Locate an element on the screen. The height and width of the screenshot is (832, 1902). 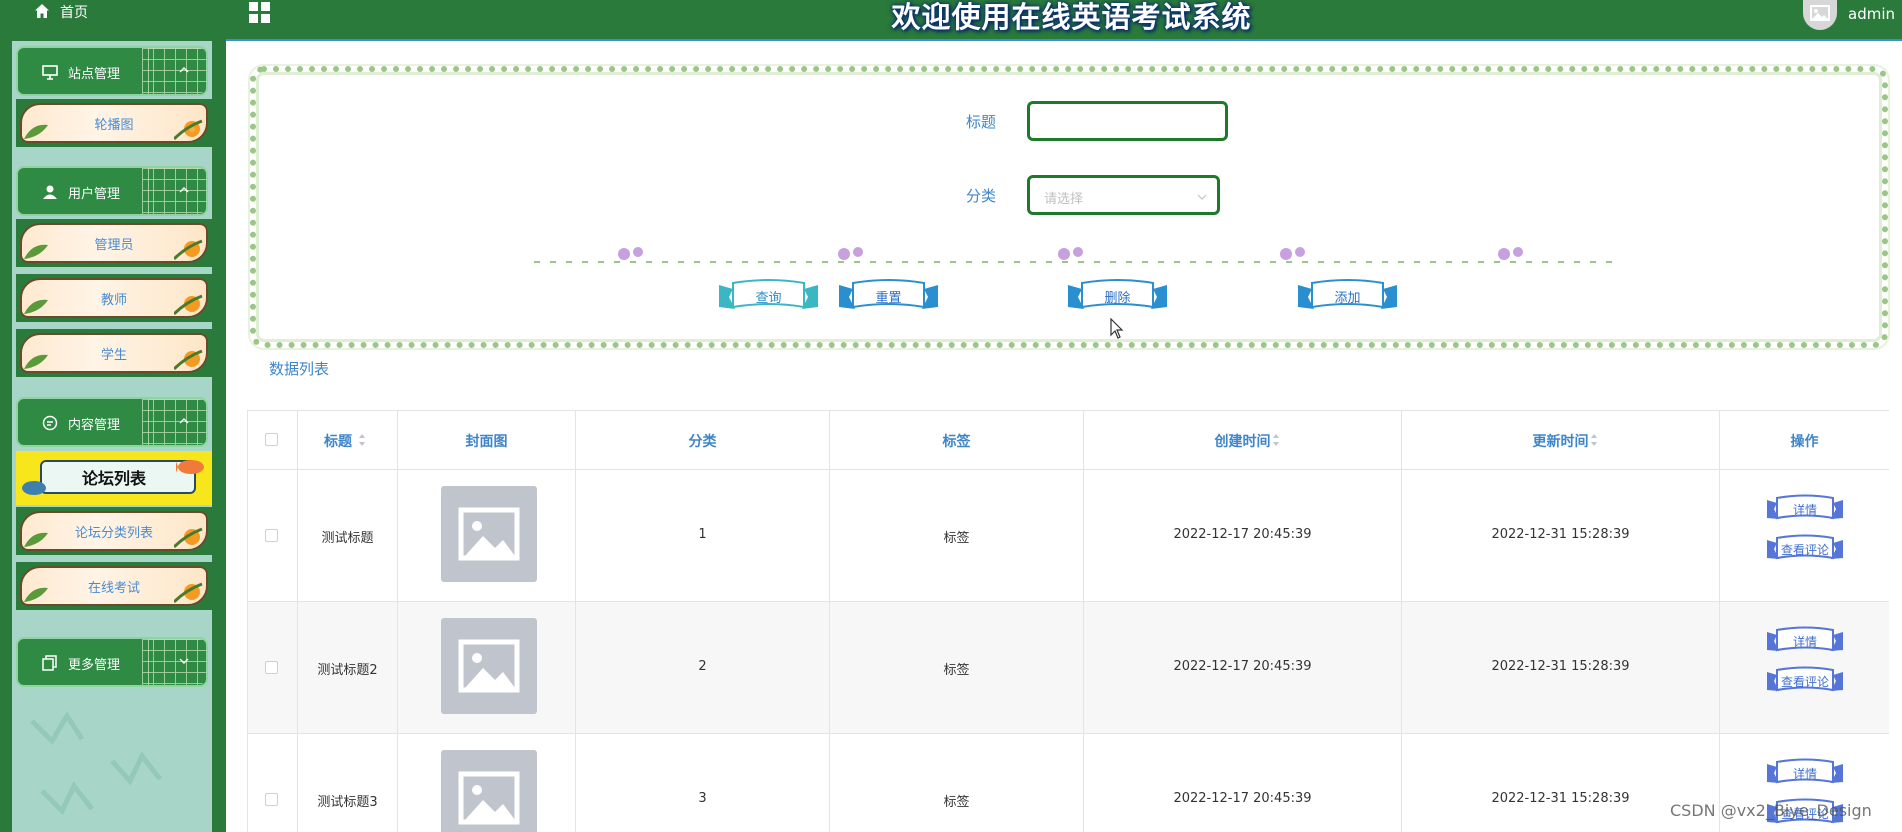
sidebar-item-label: 论坛列表 is located at coordinates (113, 478).